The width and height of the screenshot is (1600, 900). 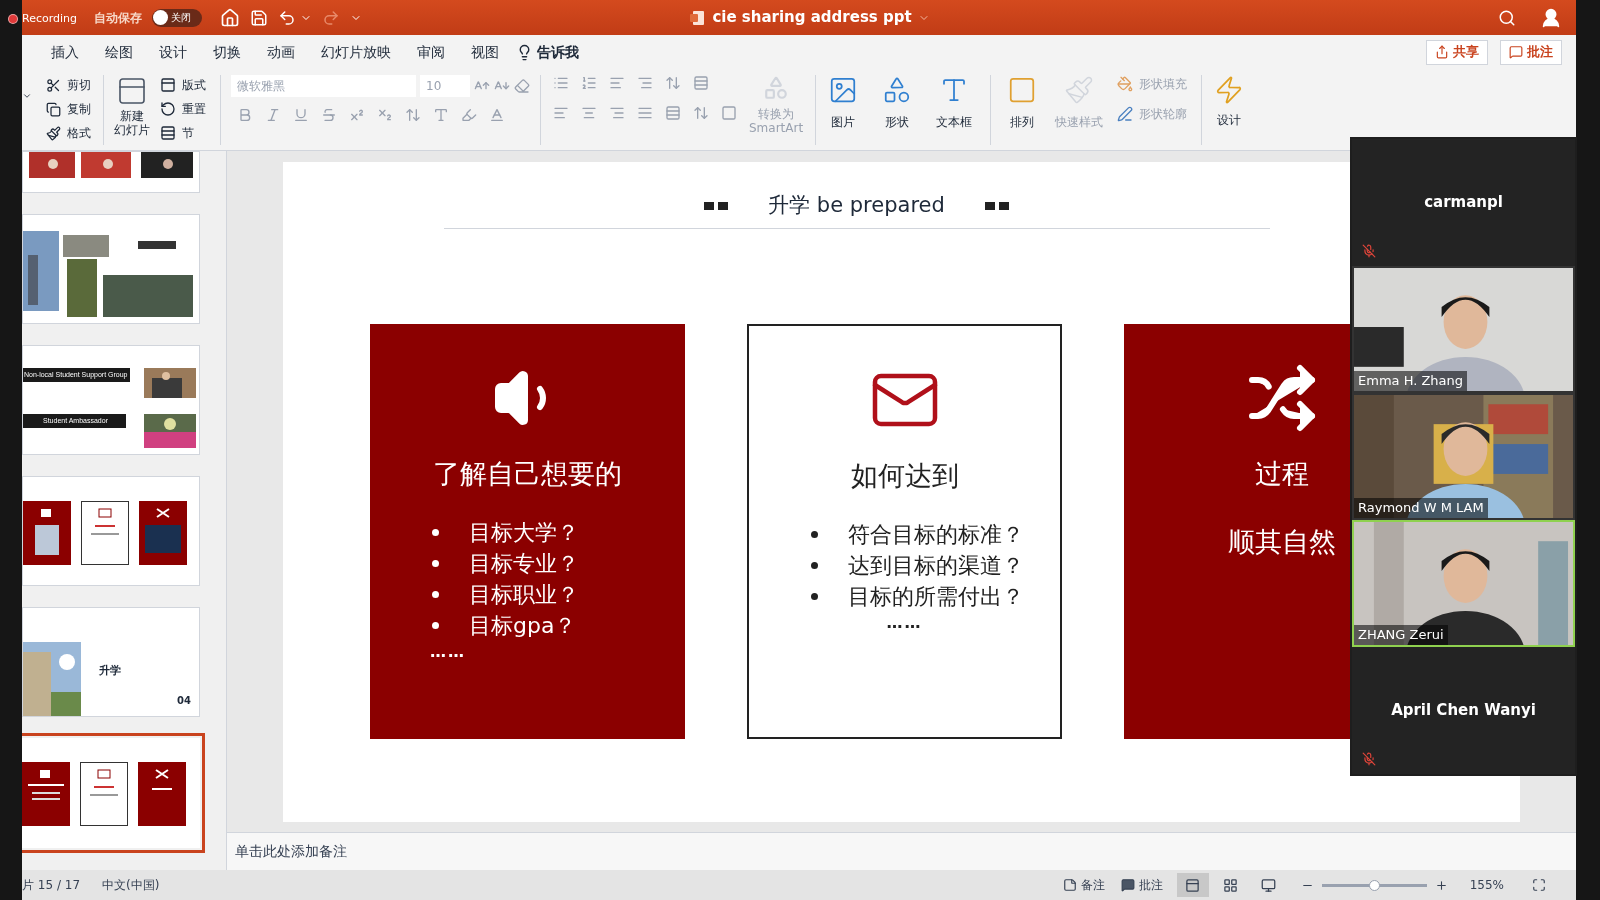 What do you see at coordinates (291, 851) in the screenshot?
I see `notes-placeholder: 单击此处添加备注` at bounding box center [291, 851].